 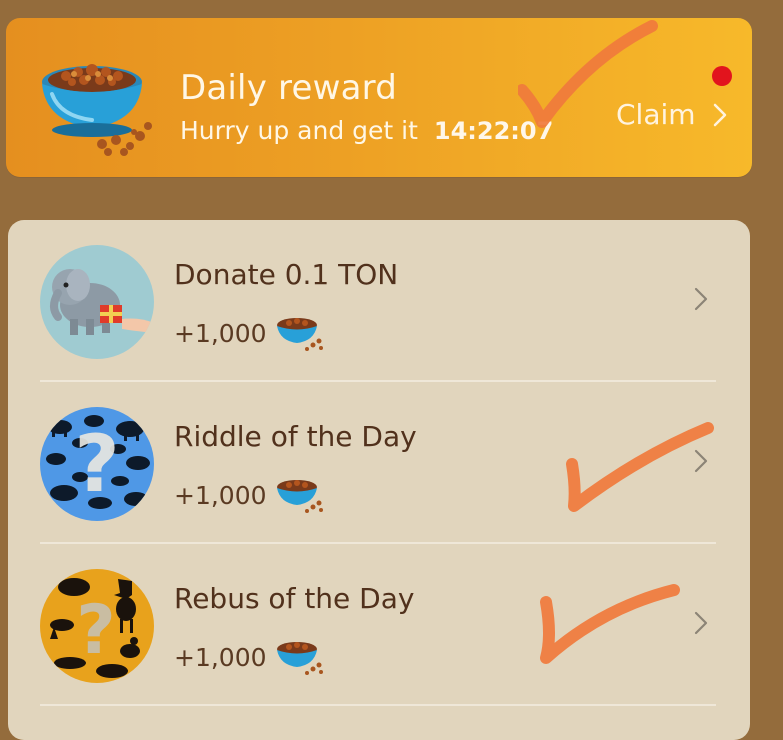 I want to click on daily-reward-title: Daily reward, so click(x=288, y=88).